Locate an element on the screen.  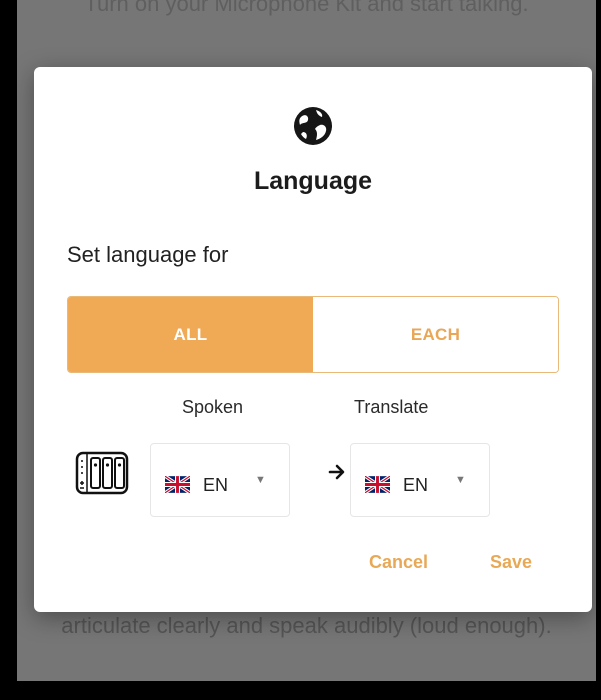
spoken-language-code: EN is located at coordinates (216, 485).